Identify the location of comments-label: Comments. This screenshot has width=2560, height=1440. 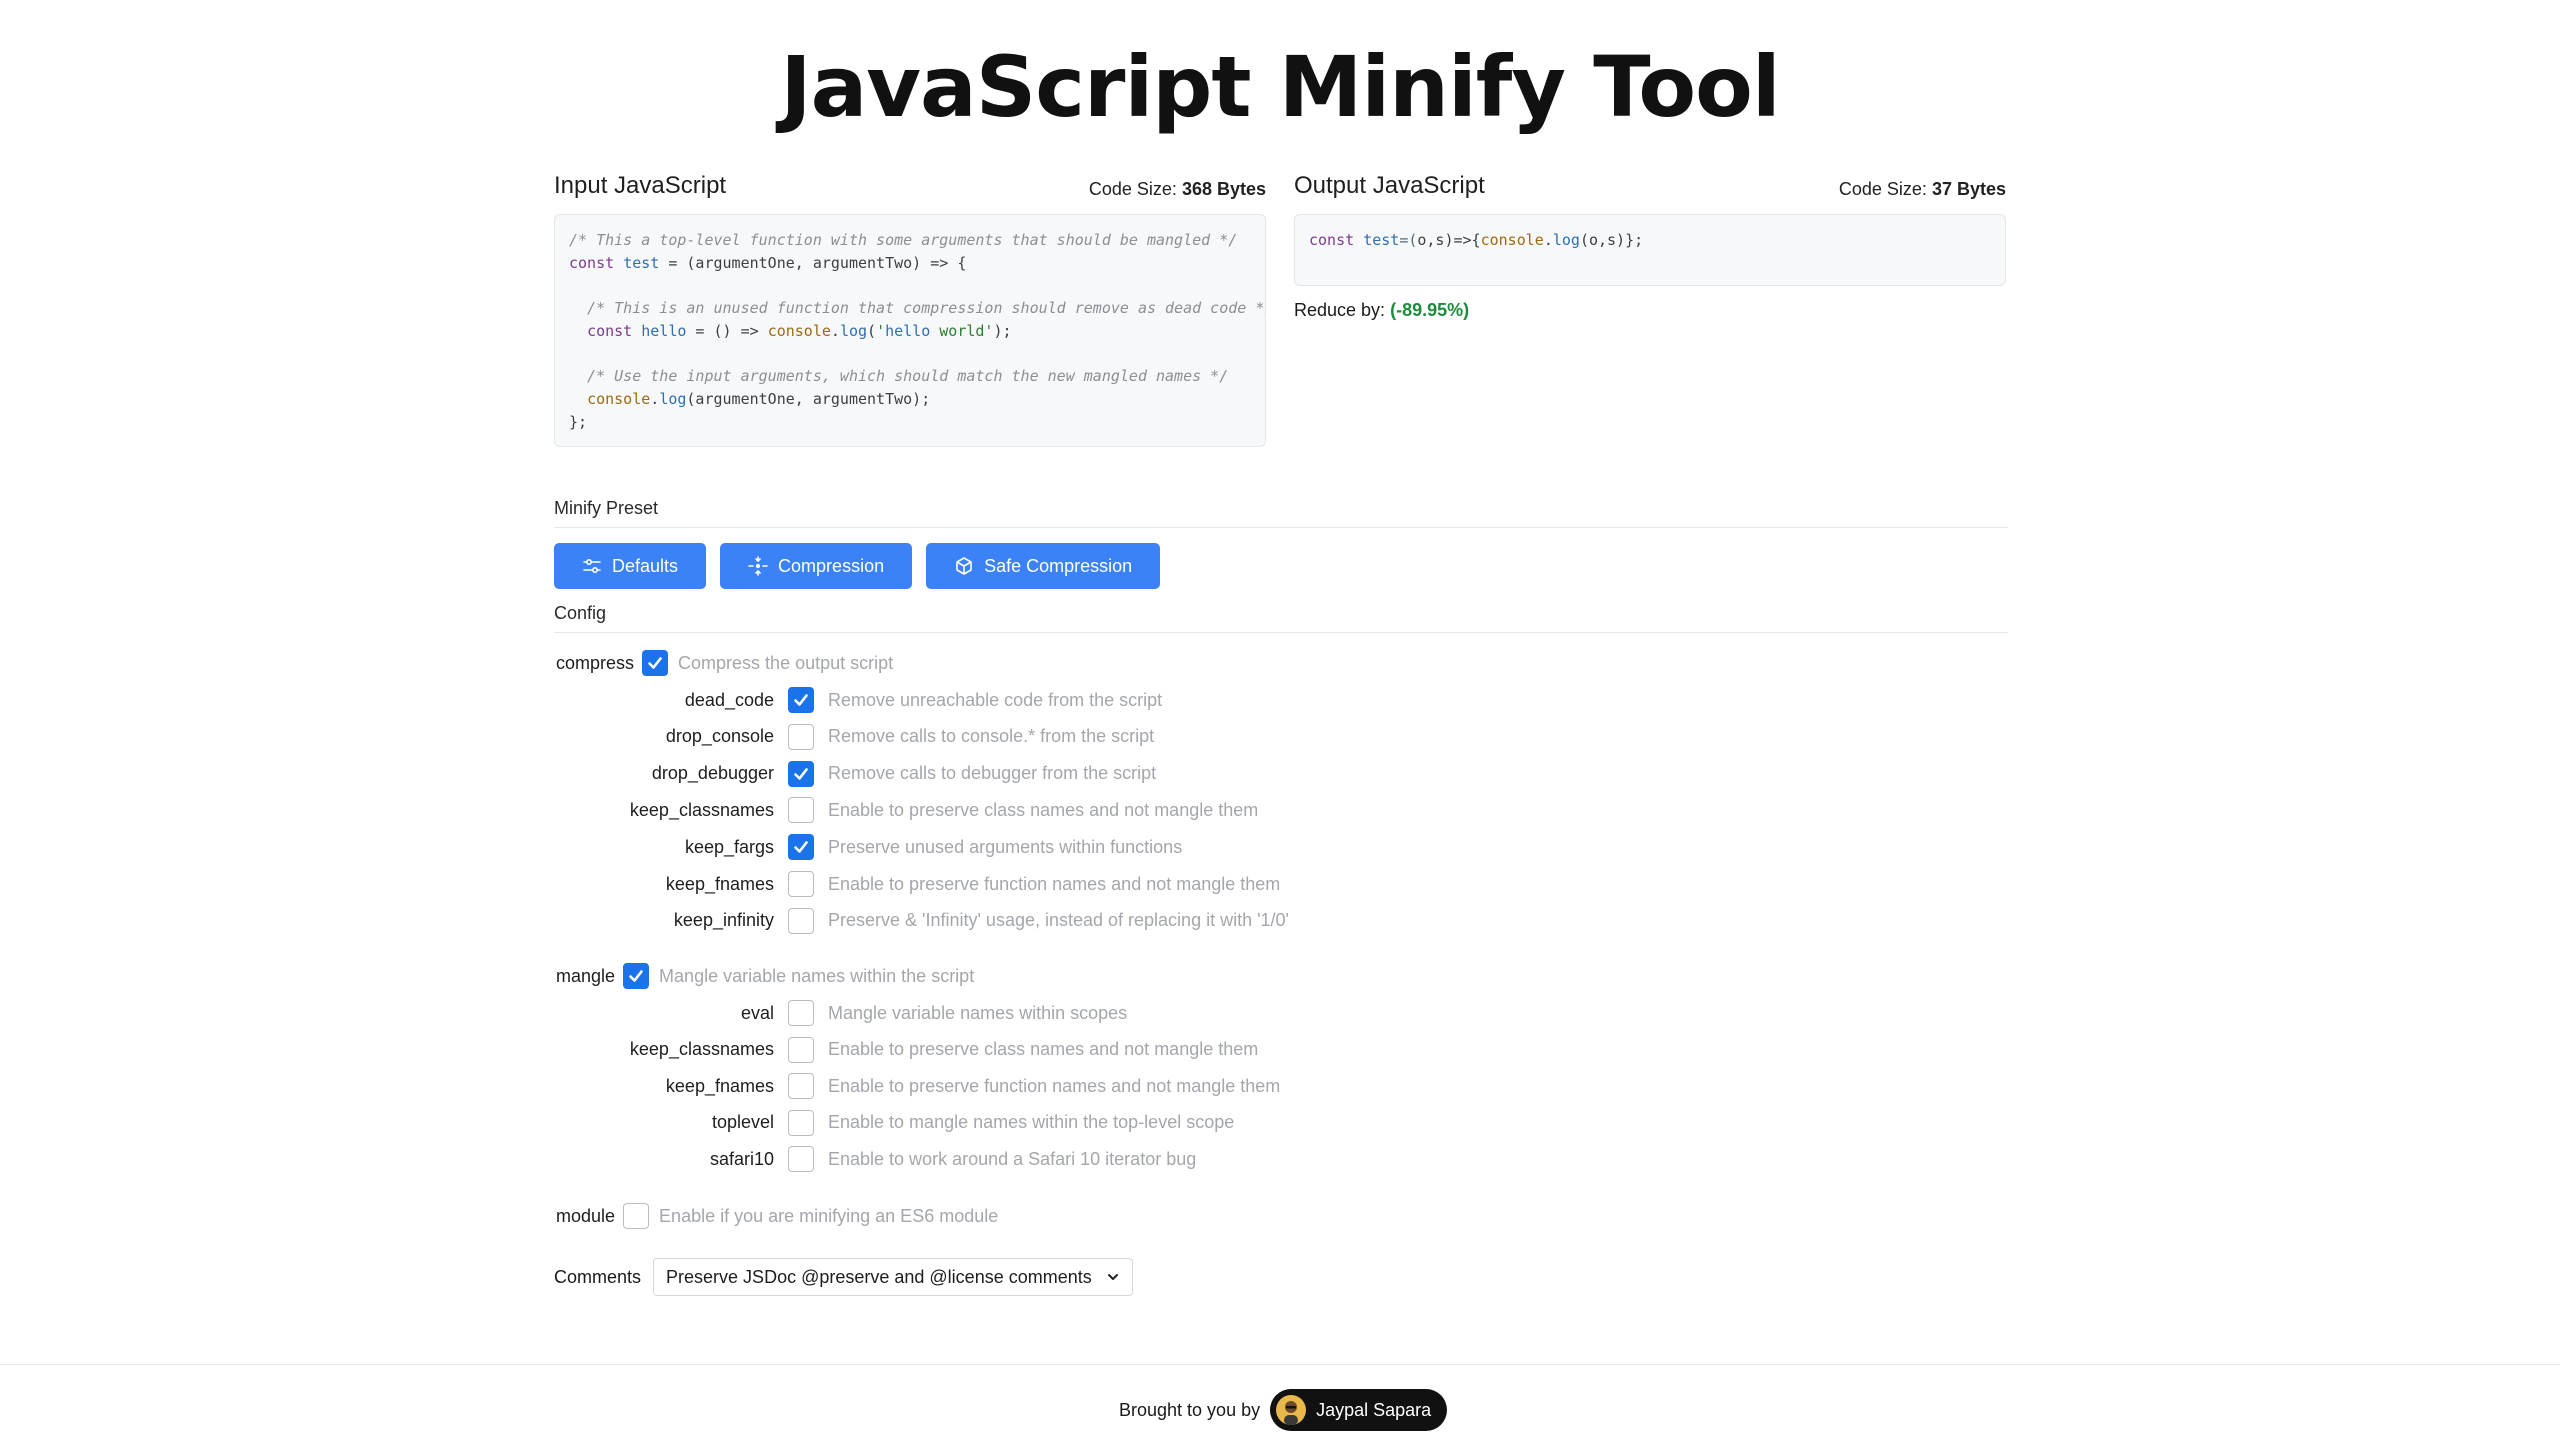
(598, 1276).